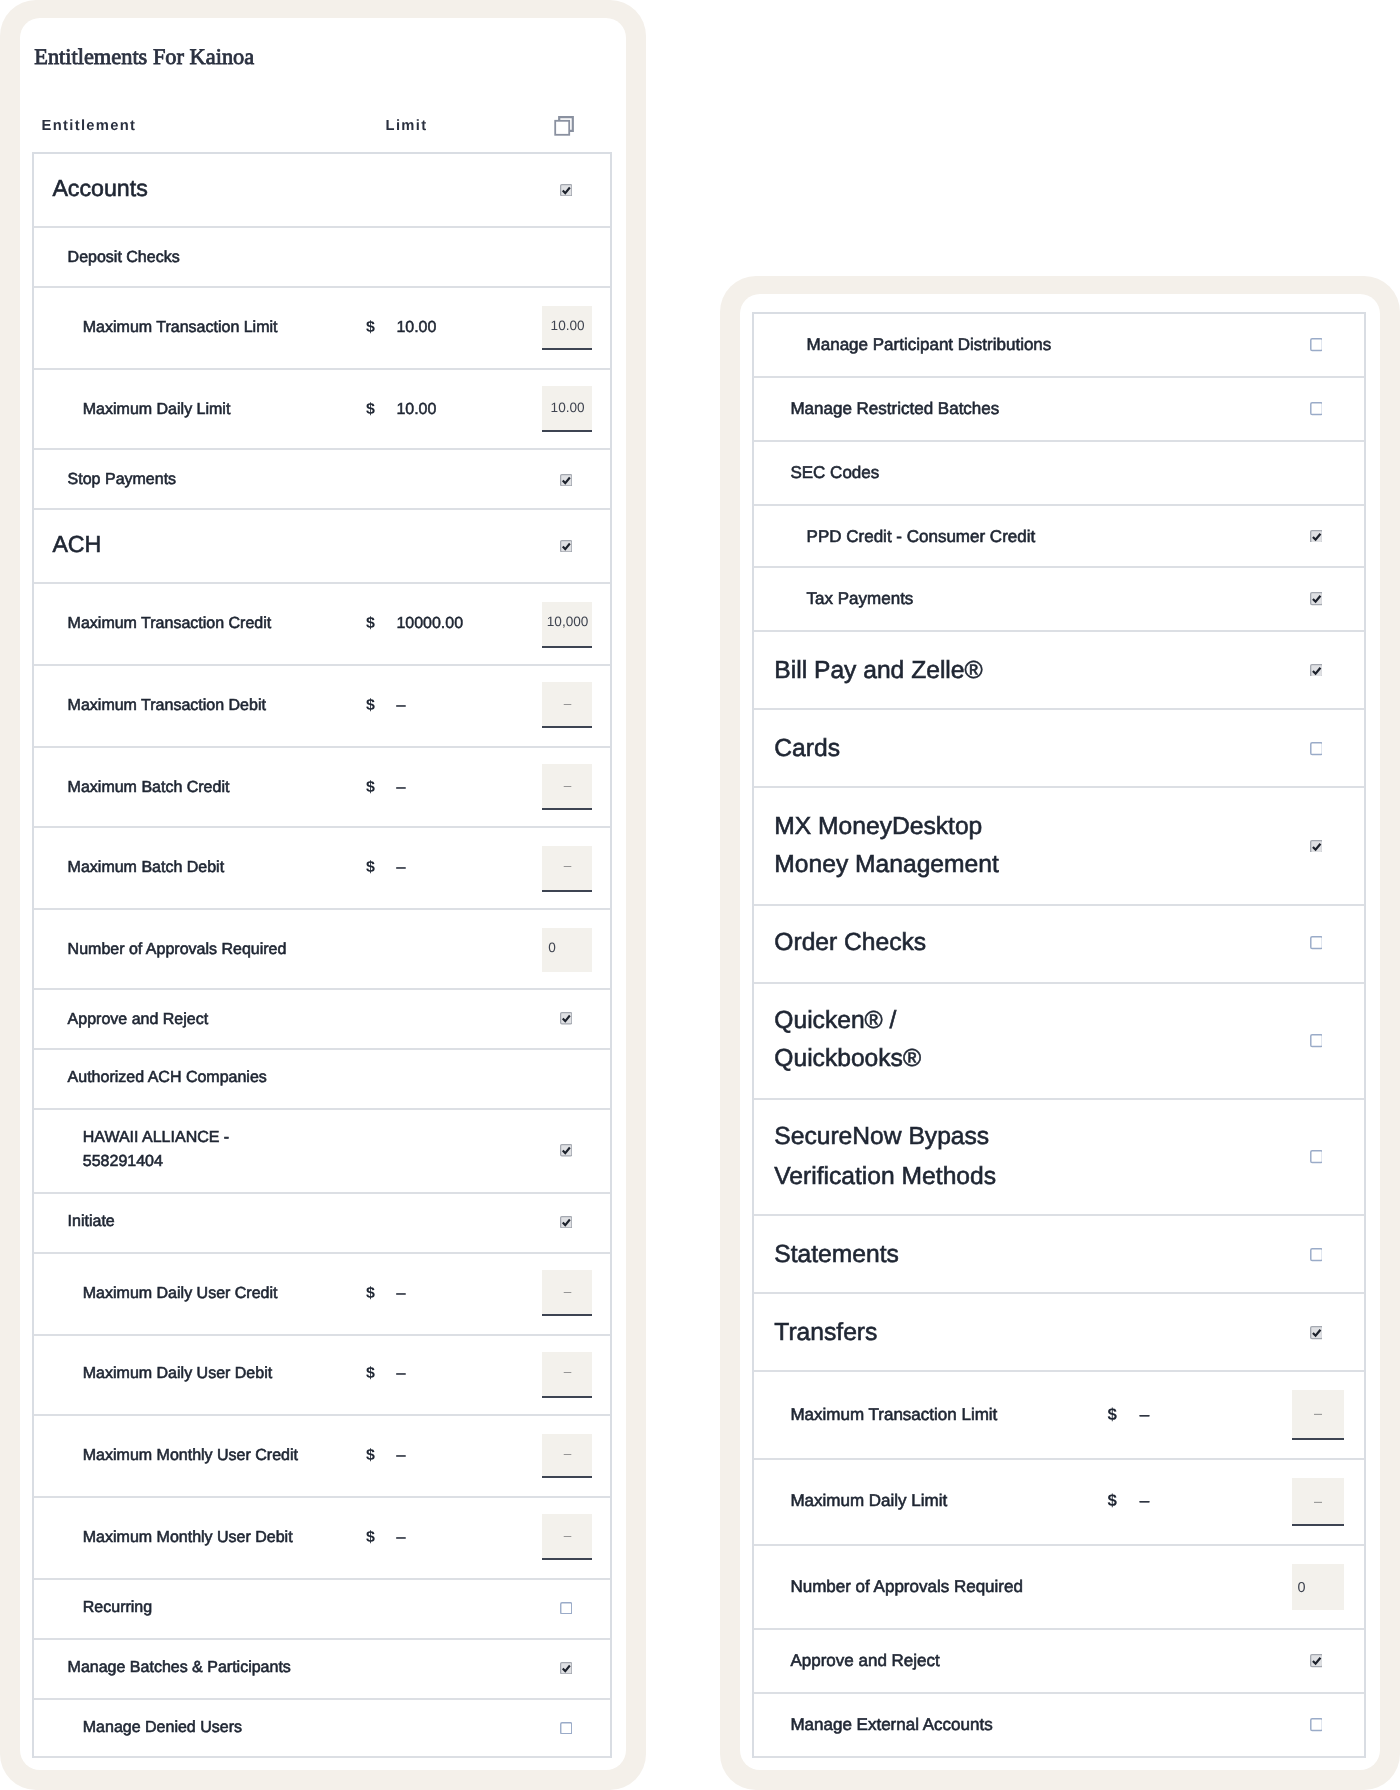 The image size is (1400, 1790). I want to click on entitlement-label: Stop Payments, so click(122, 479).